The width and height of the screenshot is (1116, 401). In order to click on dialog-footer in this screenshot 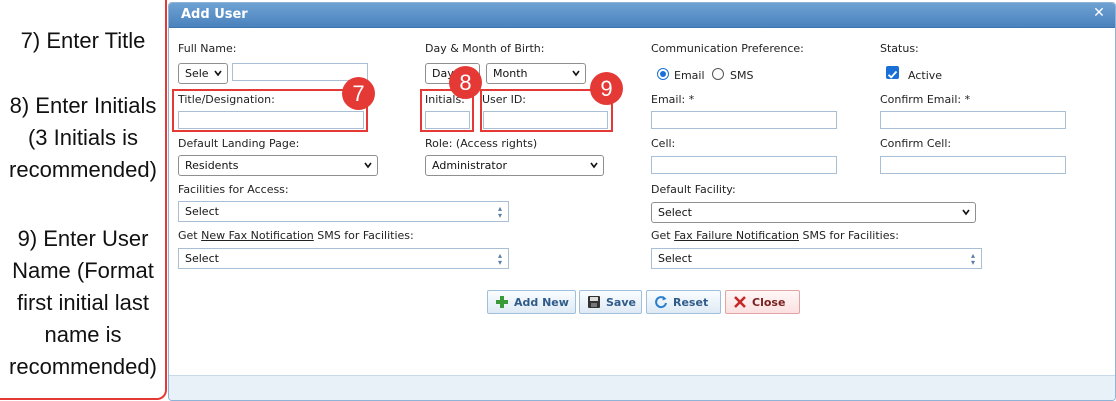, I will do `click(642, 387)`.